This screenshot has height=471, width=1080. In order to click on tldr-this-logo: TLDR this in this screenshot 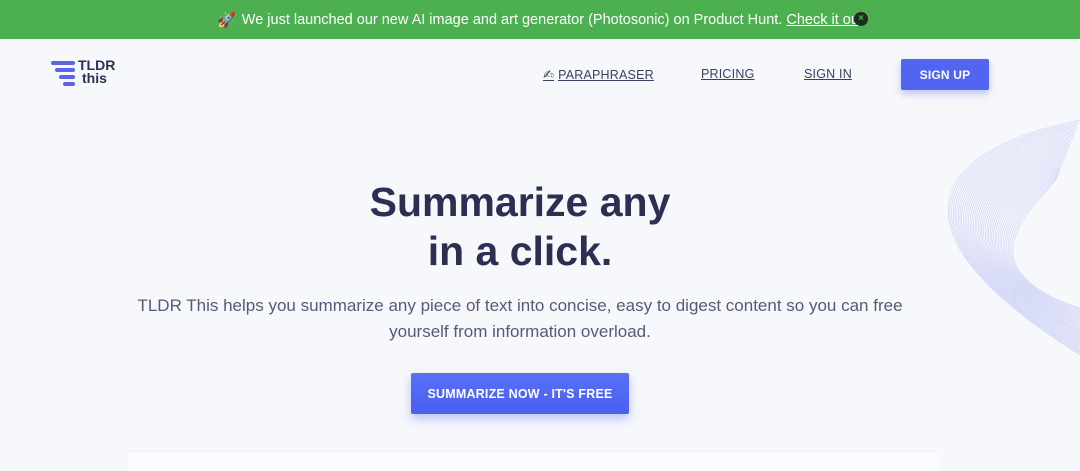, I will do `click(91, 74)`.